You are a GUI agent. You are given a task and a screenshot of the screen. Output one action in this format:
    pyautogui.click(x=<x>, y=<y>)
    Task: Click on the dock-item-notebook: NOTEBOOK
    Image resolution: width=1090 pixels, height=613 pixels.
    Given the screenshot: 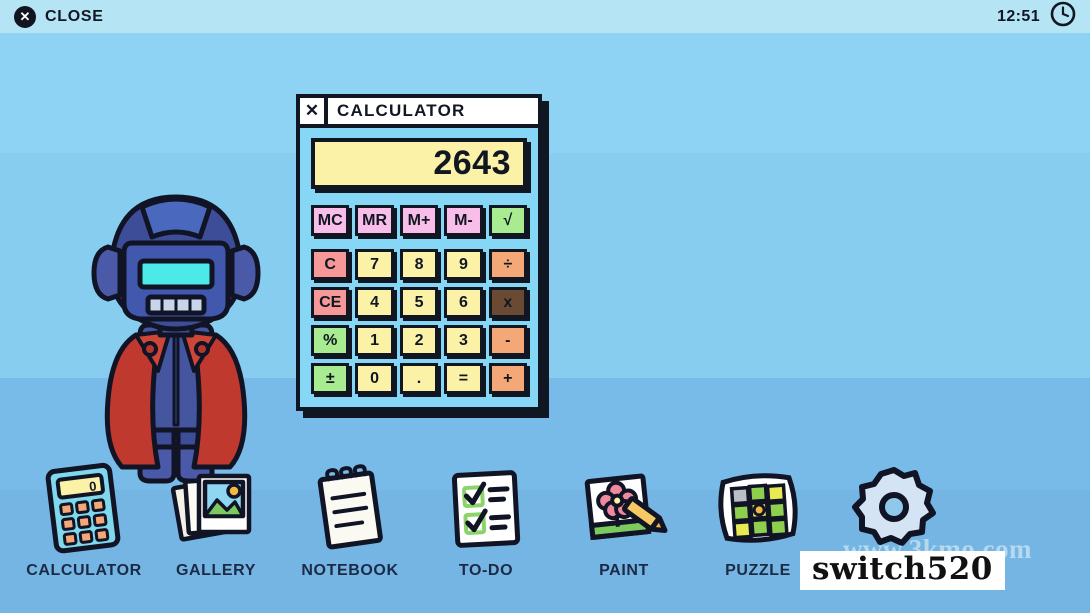 What is the action you would take?
    pyautogui.click(x=350, y=521)
    